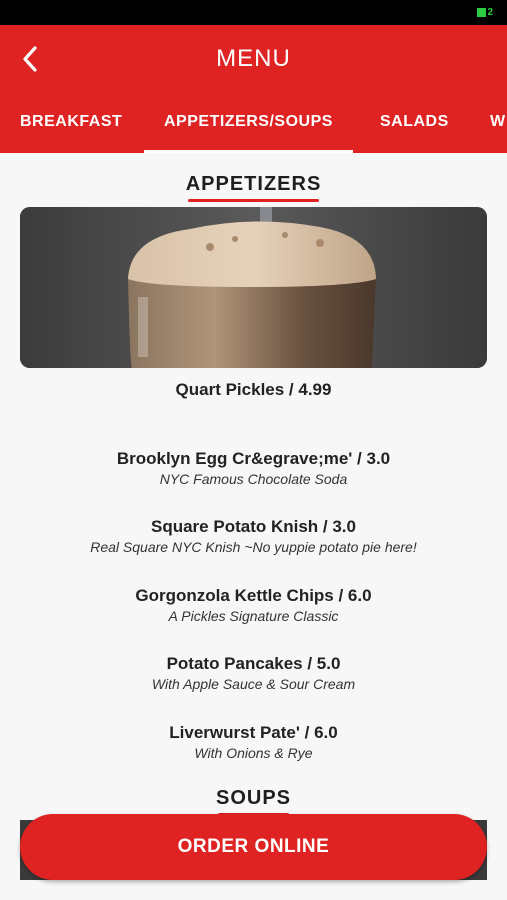 The image size is (507, 900). Describe the element at coordinates (253, 389) in the screenshot. I see `item-name: Quart Pickles / 4.99` at that location.